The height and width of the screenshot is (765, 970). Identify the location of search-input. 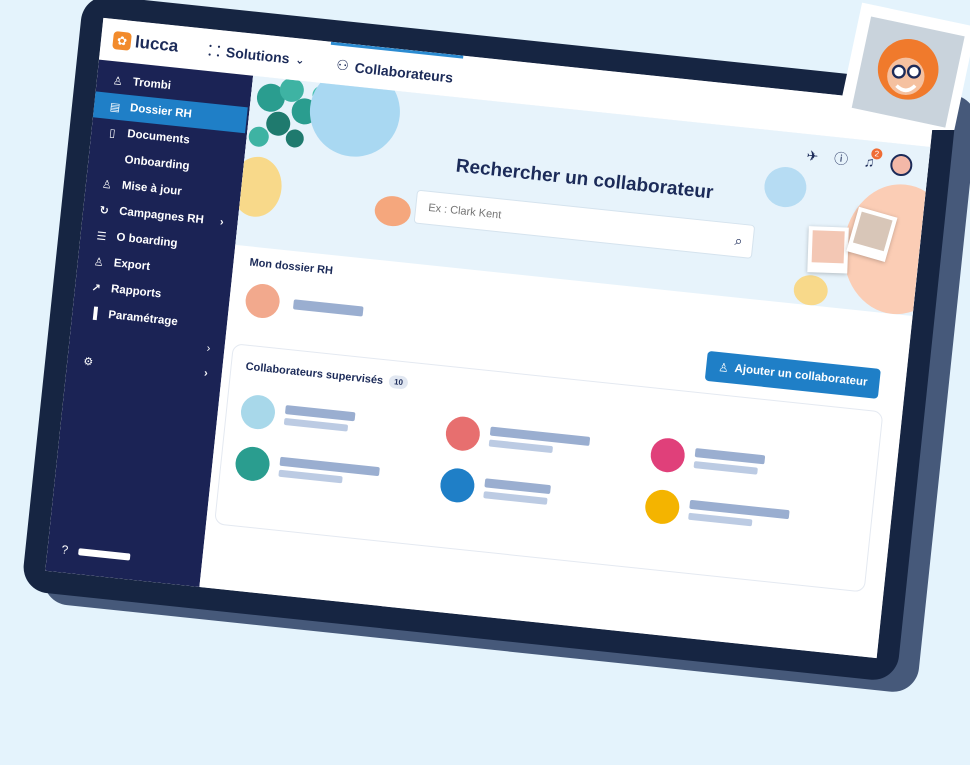
(567, 222).